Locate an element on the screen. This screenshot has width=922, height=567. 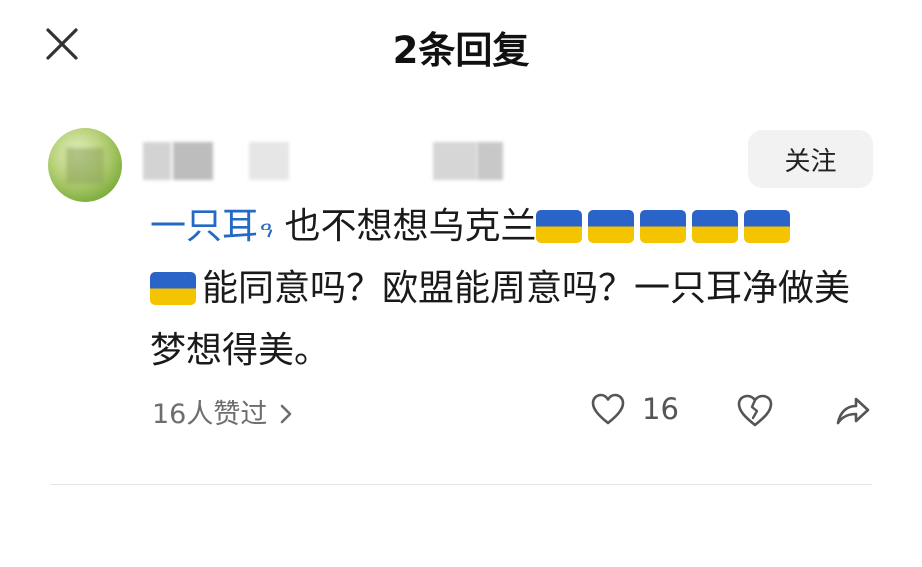
likes-summary-link: 16人赞过 is located at coordinates (222, 412).